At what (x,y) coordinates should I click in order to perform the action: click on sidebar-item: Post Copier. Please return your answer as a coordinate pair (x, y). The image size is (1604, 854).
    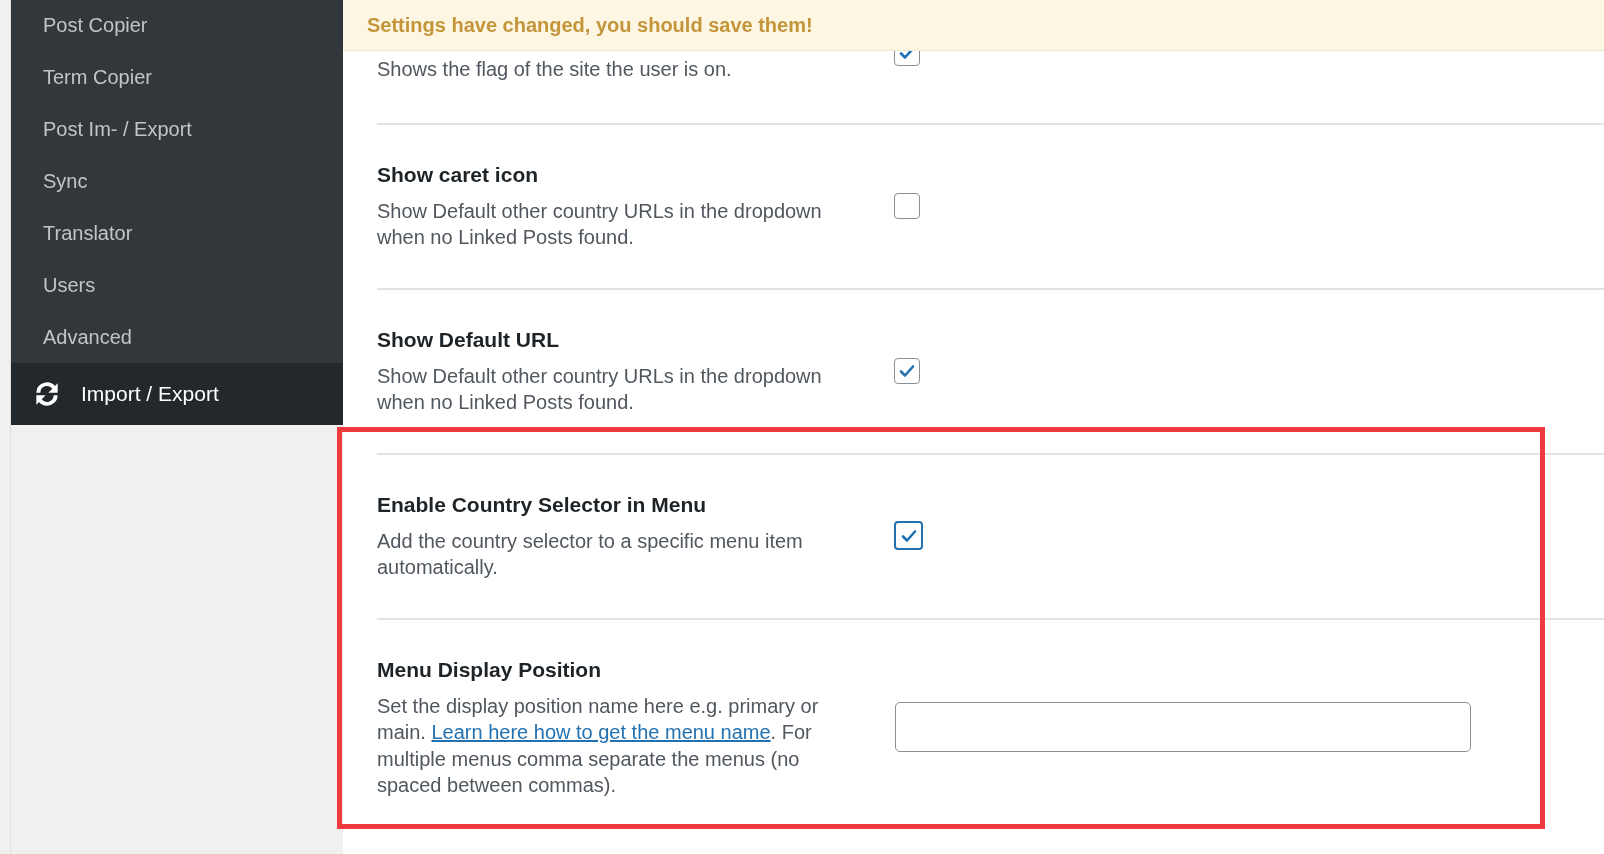
    Looking at the image, I should click on (177, 25).